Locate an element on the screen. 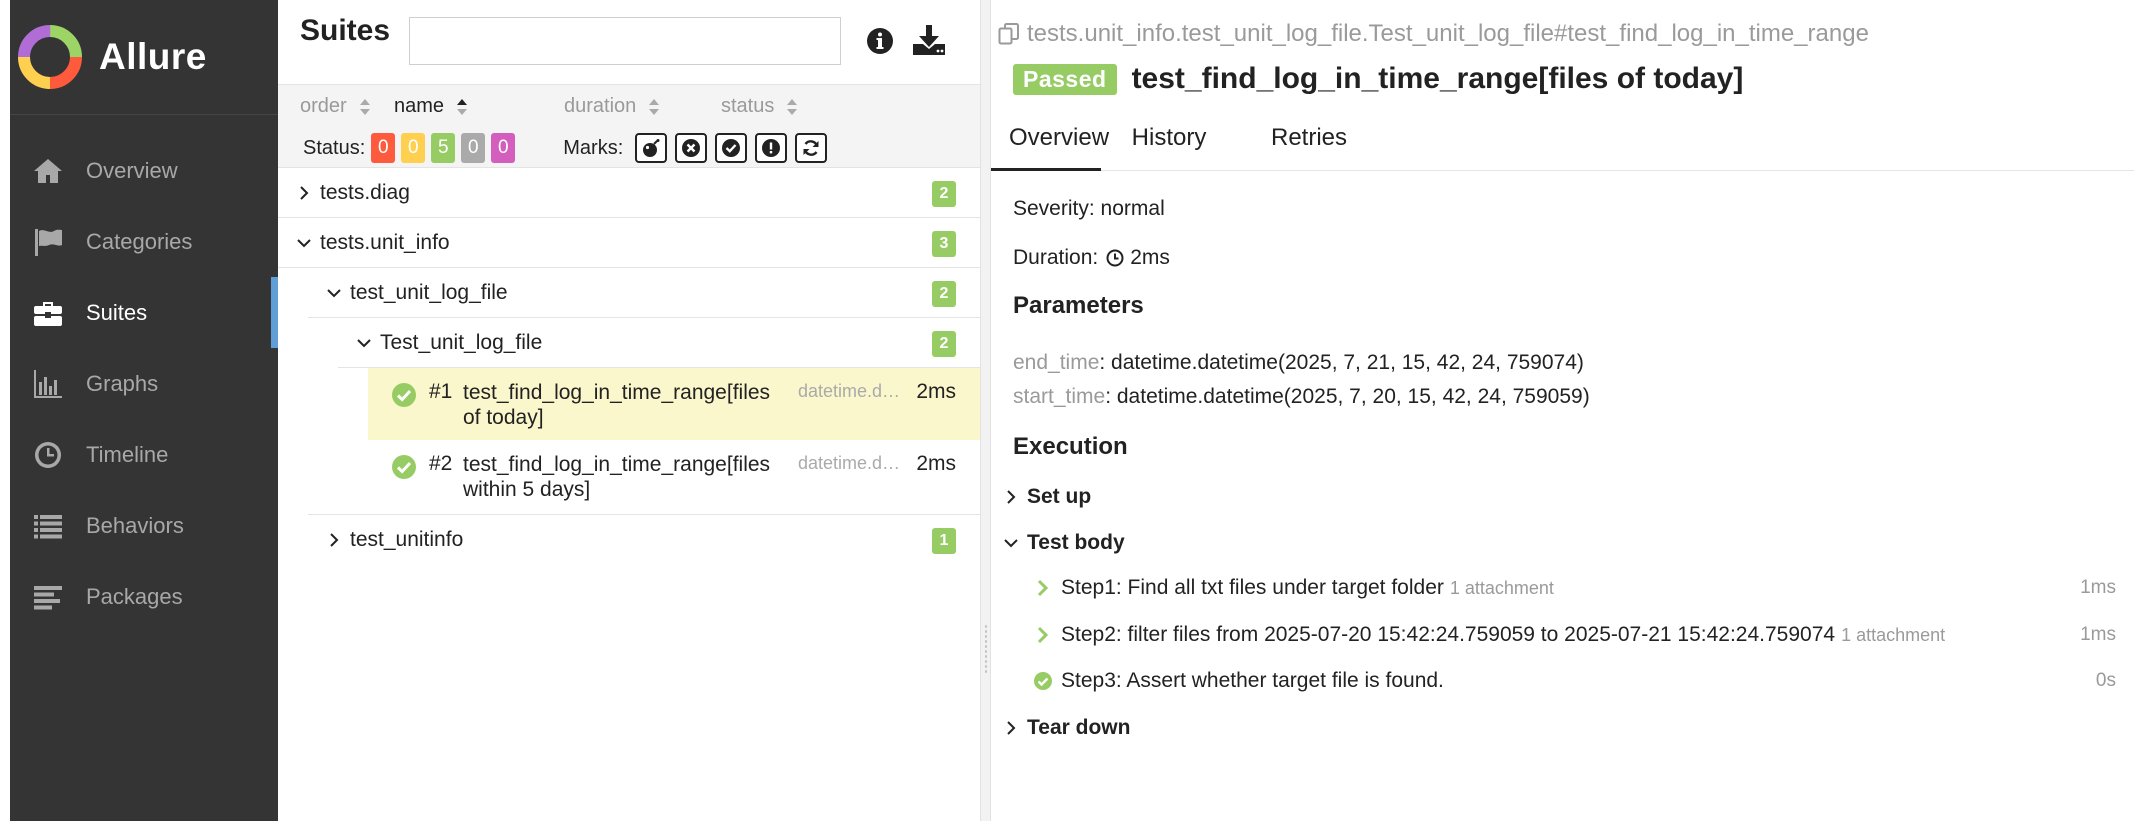  sidebar-item-suites: Suites is located at coordinates (144, 312).